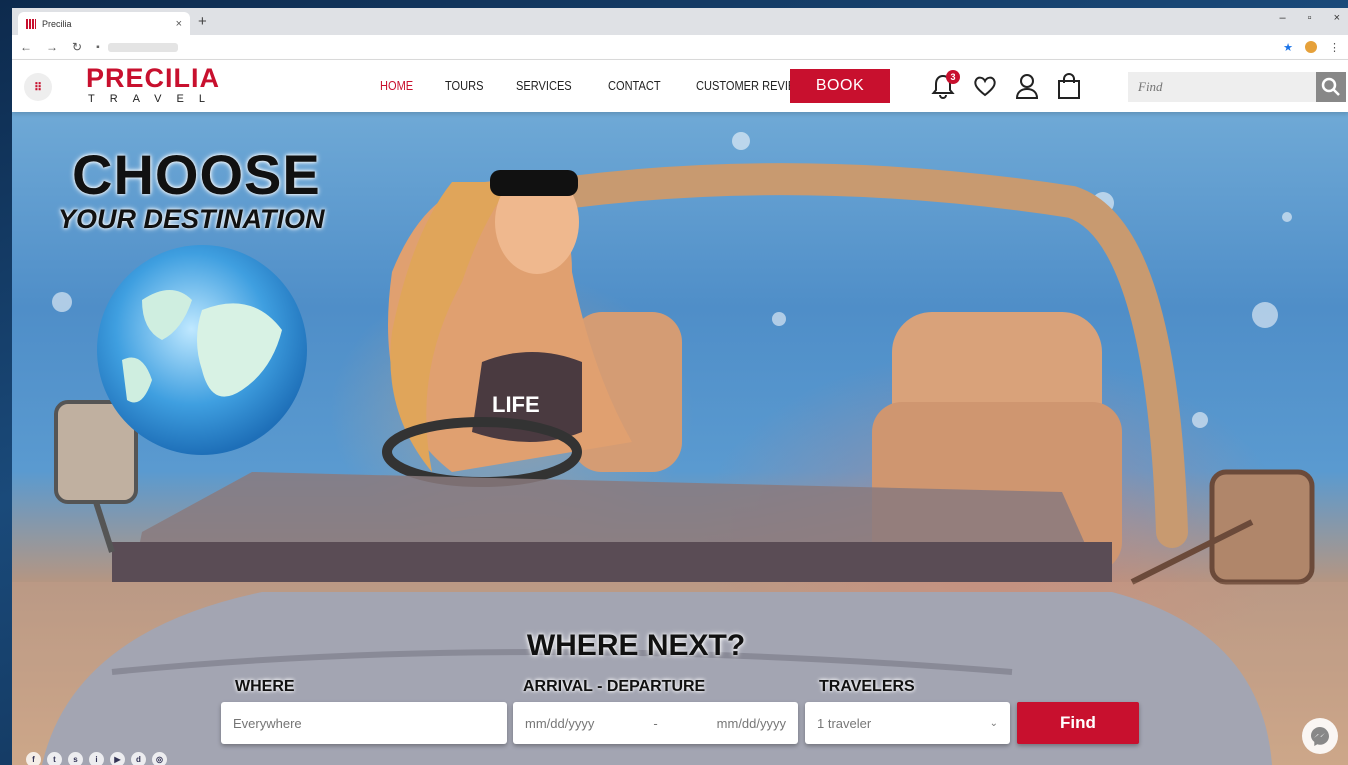 The image size is (1348, 765). I want to click on minimize-button: –, so click(1283, 18).